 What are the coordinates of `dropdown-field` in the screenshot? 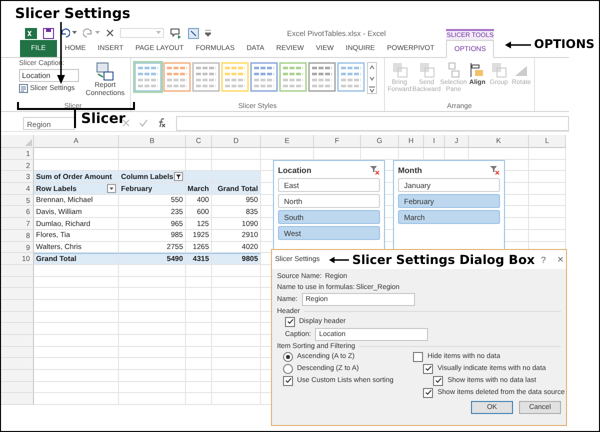 It's located at (142, 33).